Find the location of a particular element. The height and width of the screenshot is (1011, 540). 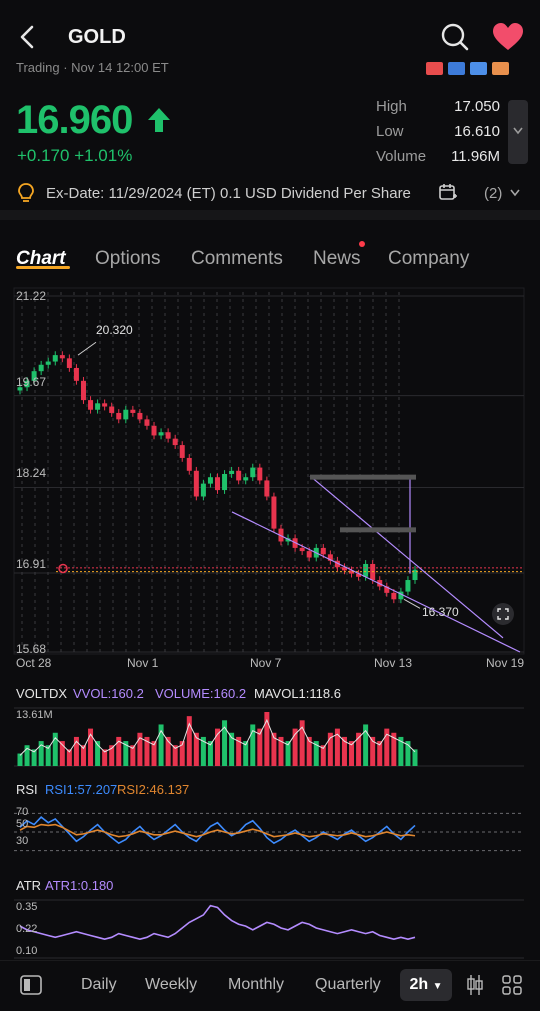

price-up-arrow-icon is located at coordinates (159, 120).